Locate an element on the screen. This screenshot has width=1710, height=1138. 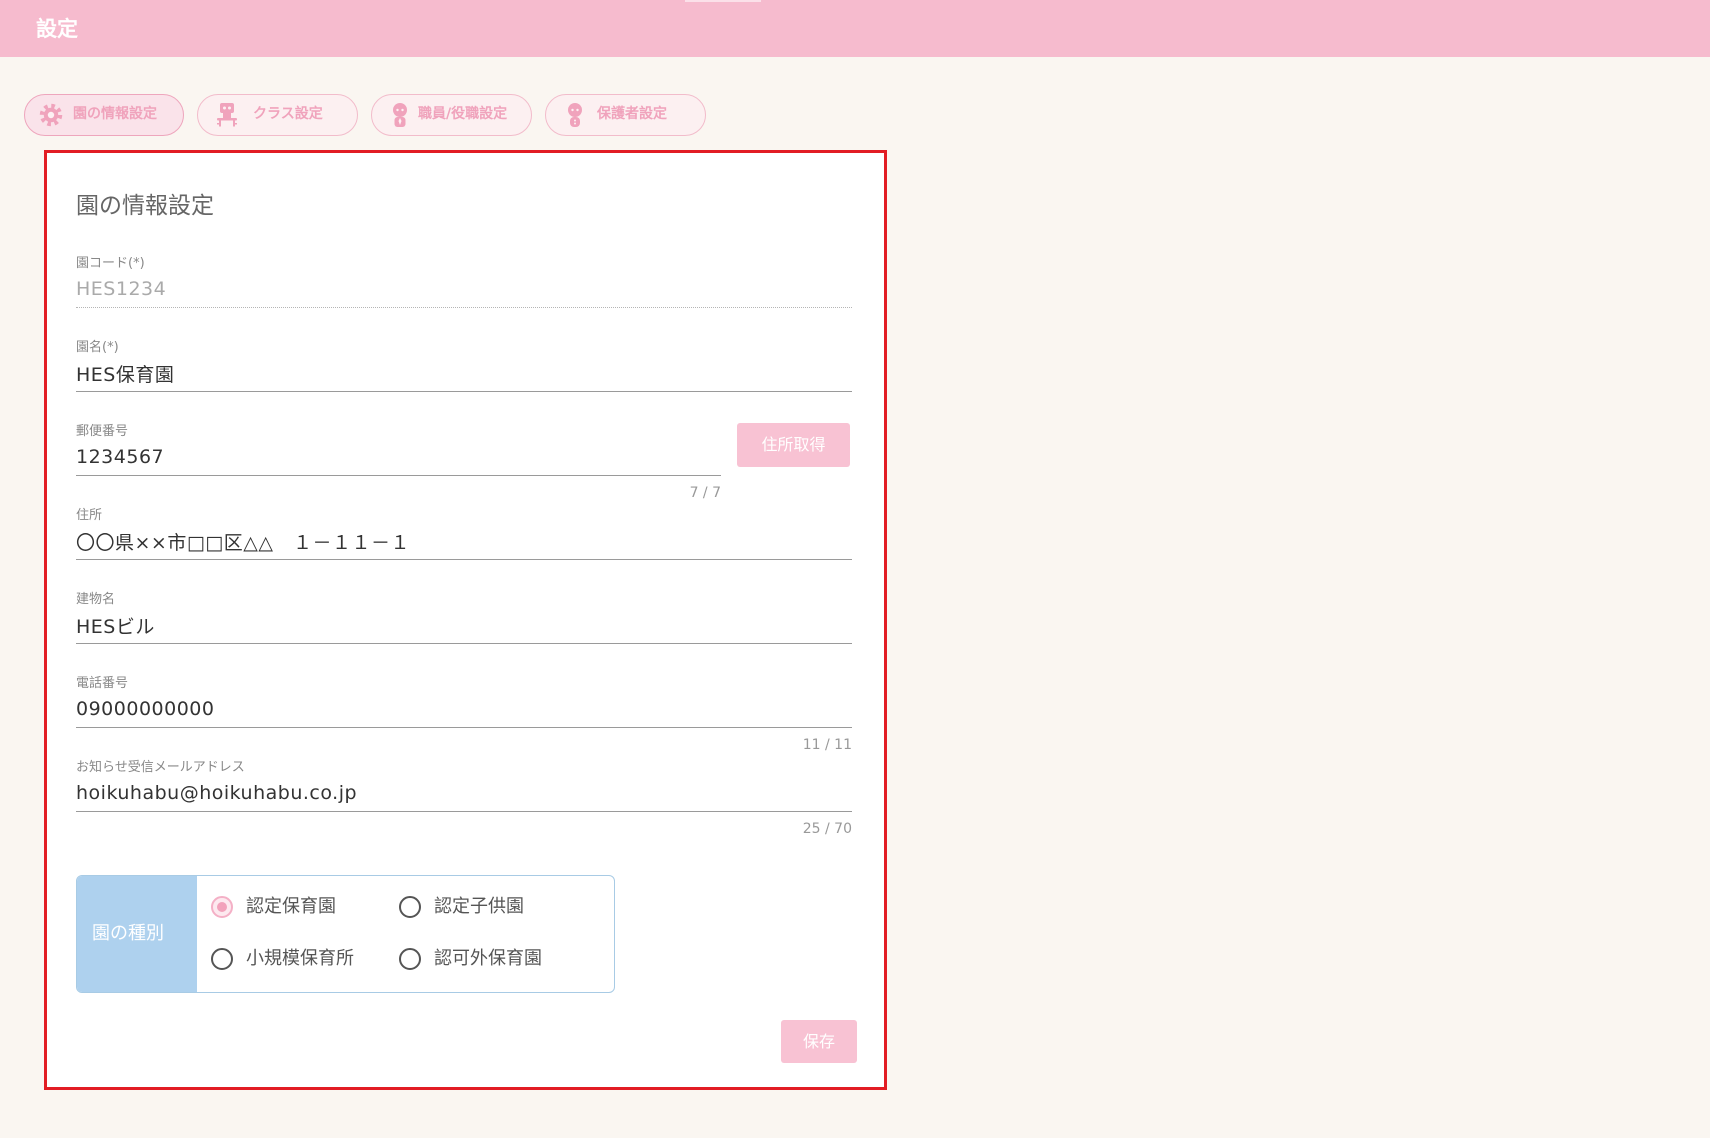
phone-char-counter: 11 / 11 is located at coordinates (827, 745).